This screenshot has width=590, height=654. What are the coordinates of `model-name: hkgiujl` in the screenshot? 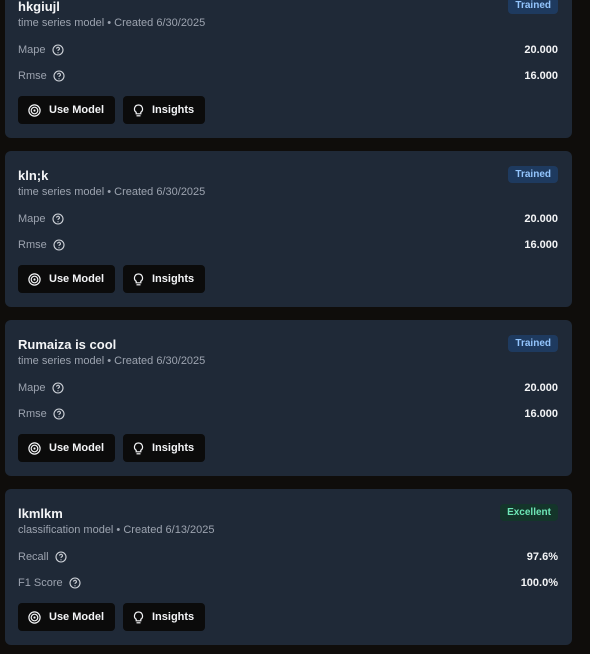 It's located at (39, 7).